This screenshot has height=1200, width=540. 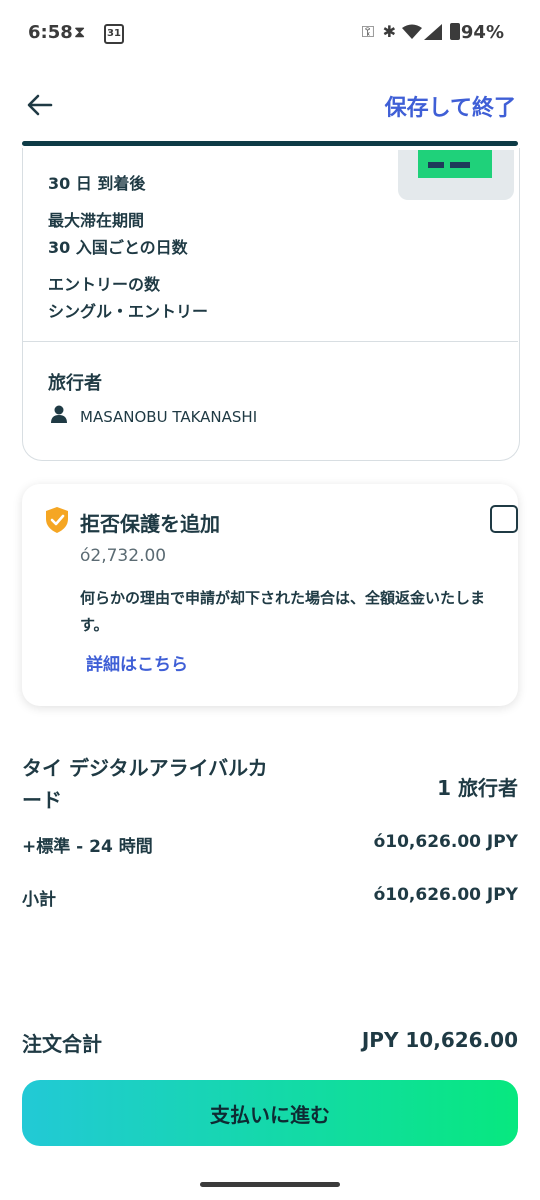 What do you see at coordinates (128, 311) in the screenshot?
I see `entries-value: シングル・エントリー` at bounding box center [128, 311].